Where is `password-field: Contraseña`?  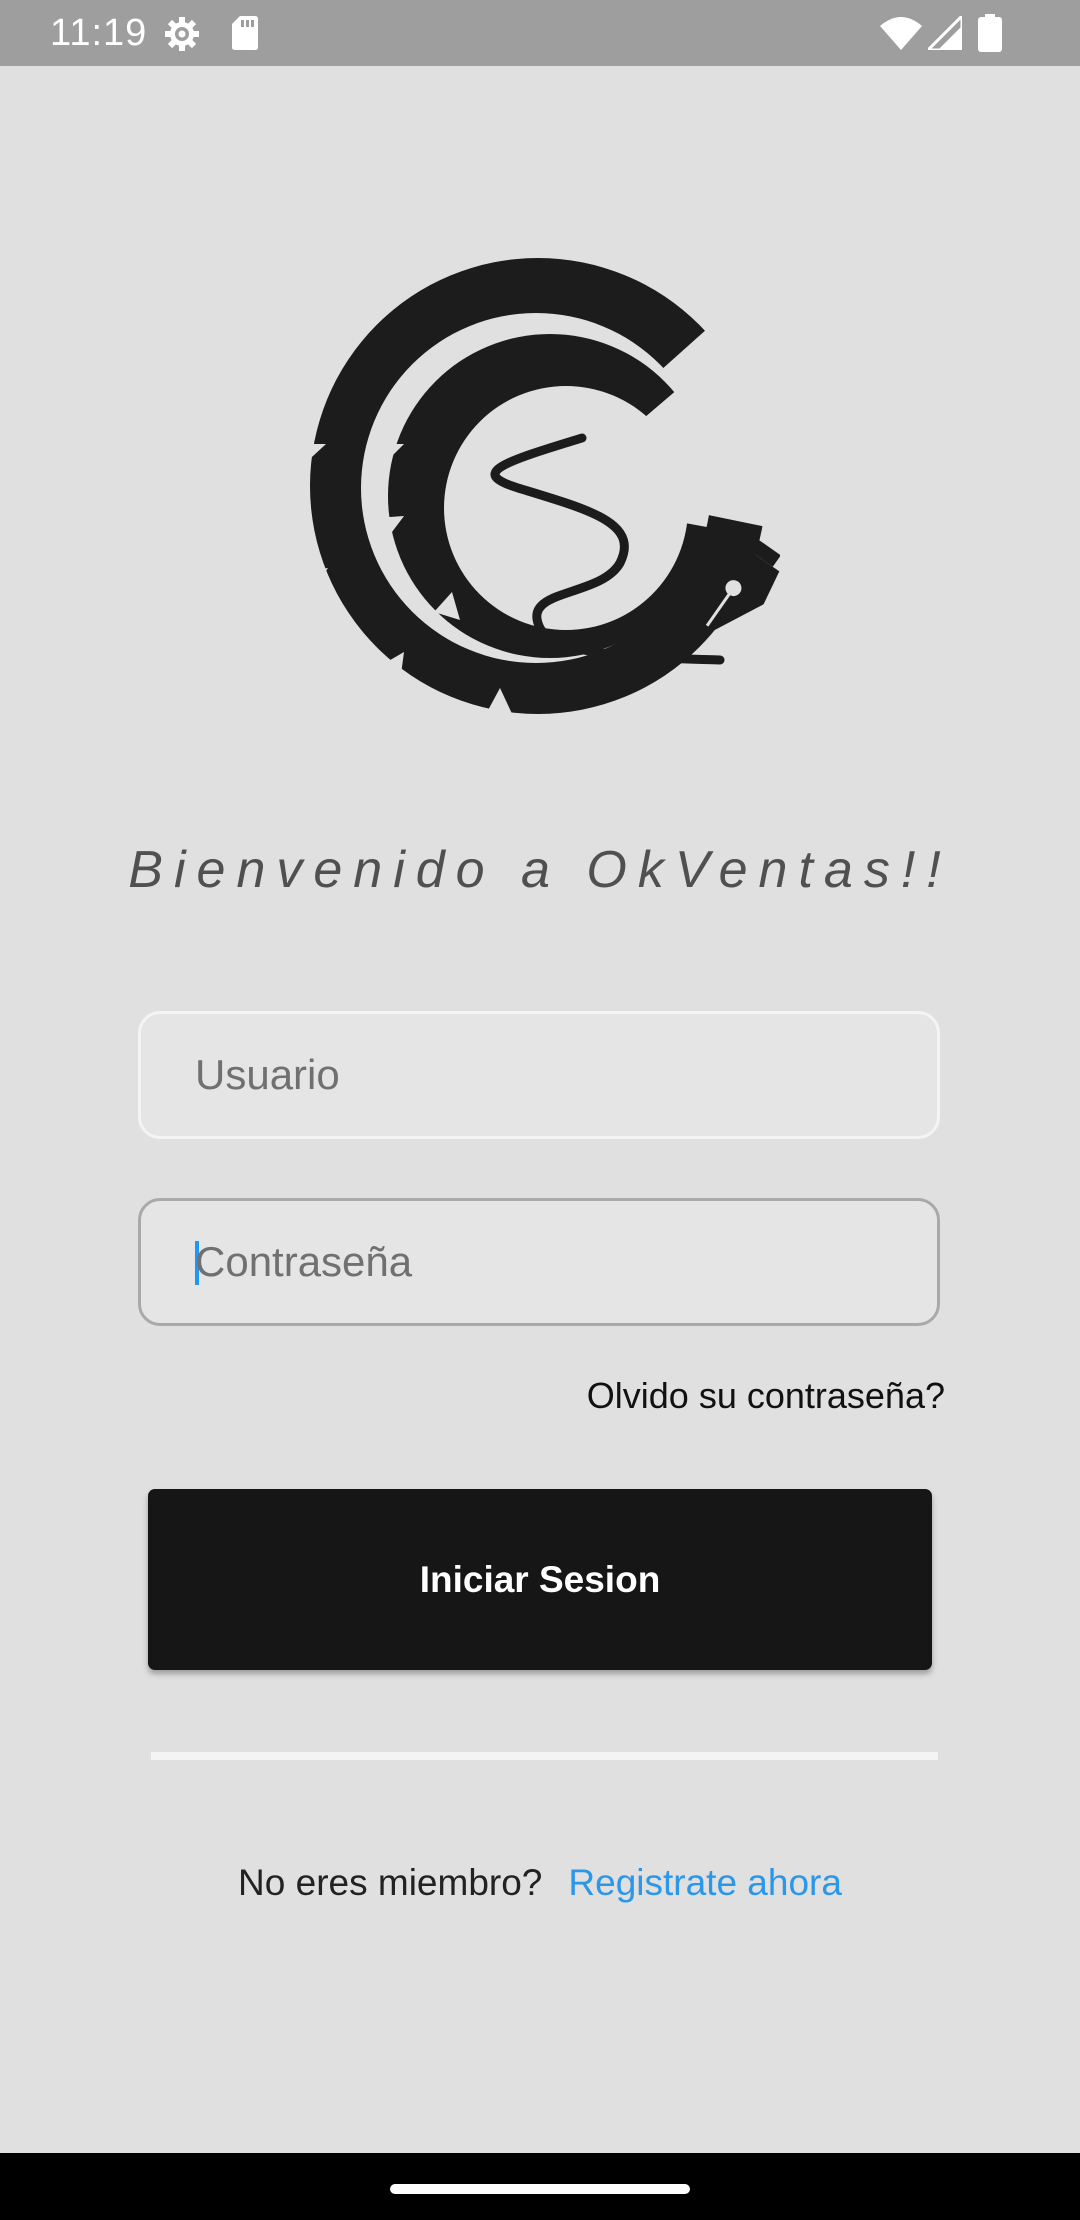
password-field: Contraseña is located at coordinates (539, 1262).